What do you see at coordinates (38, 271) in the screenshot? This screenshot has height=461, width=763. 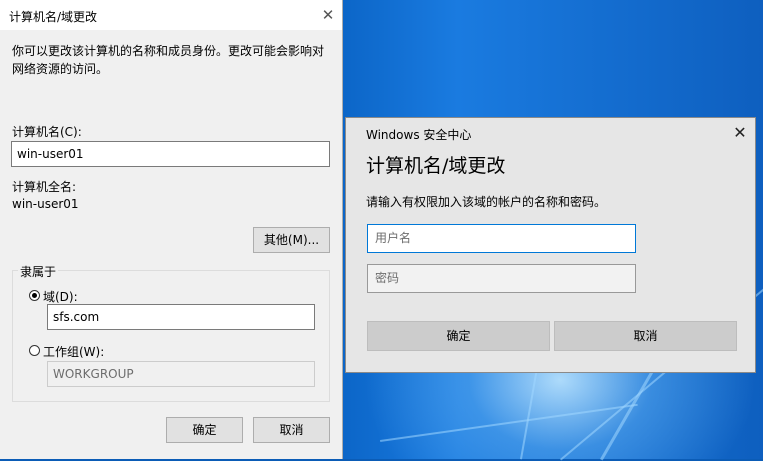 I see `member-of-label: 隶属于` at bounding box center [38, 271].